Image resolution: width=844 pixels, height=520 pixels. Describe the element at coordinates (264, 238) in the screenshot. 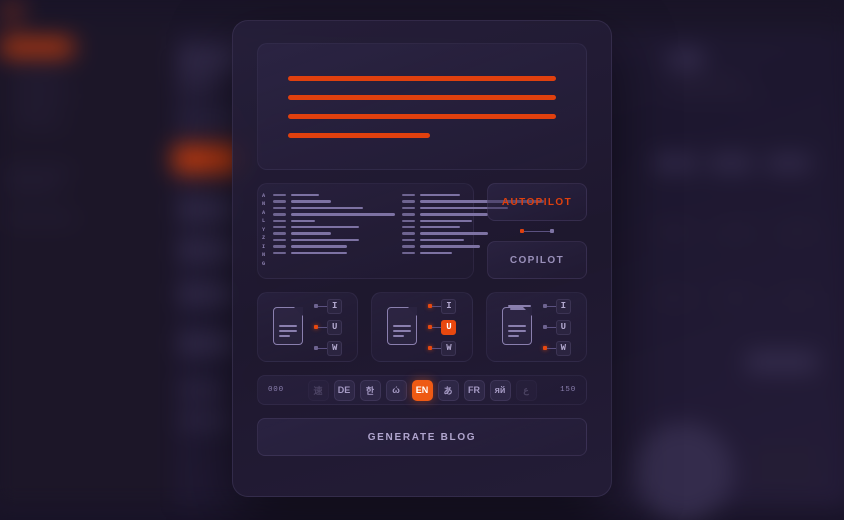

I see `analyzing-letter: Z` at that location.